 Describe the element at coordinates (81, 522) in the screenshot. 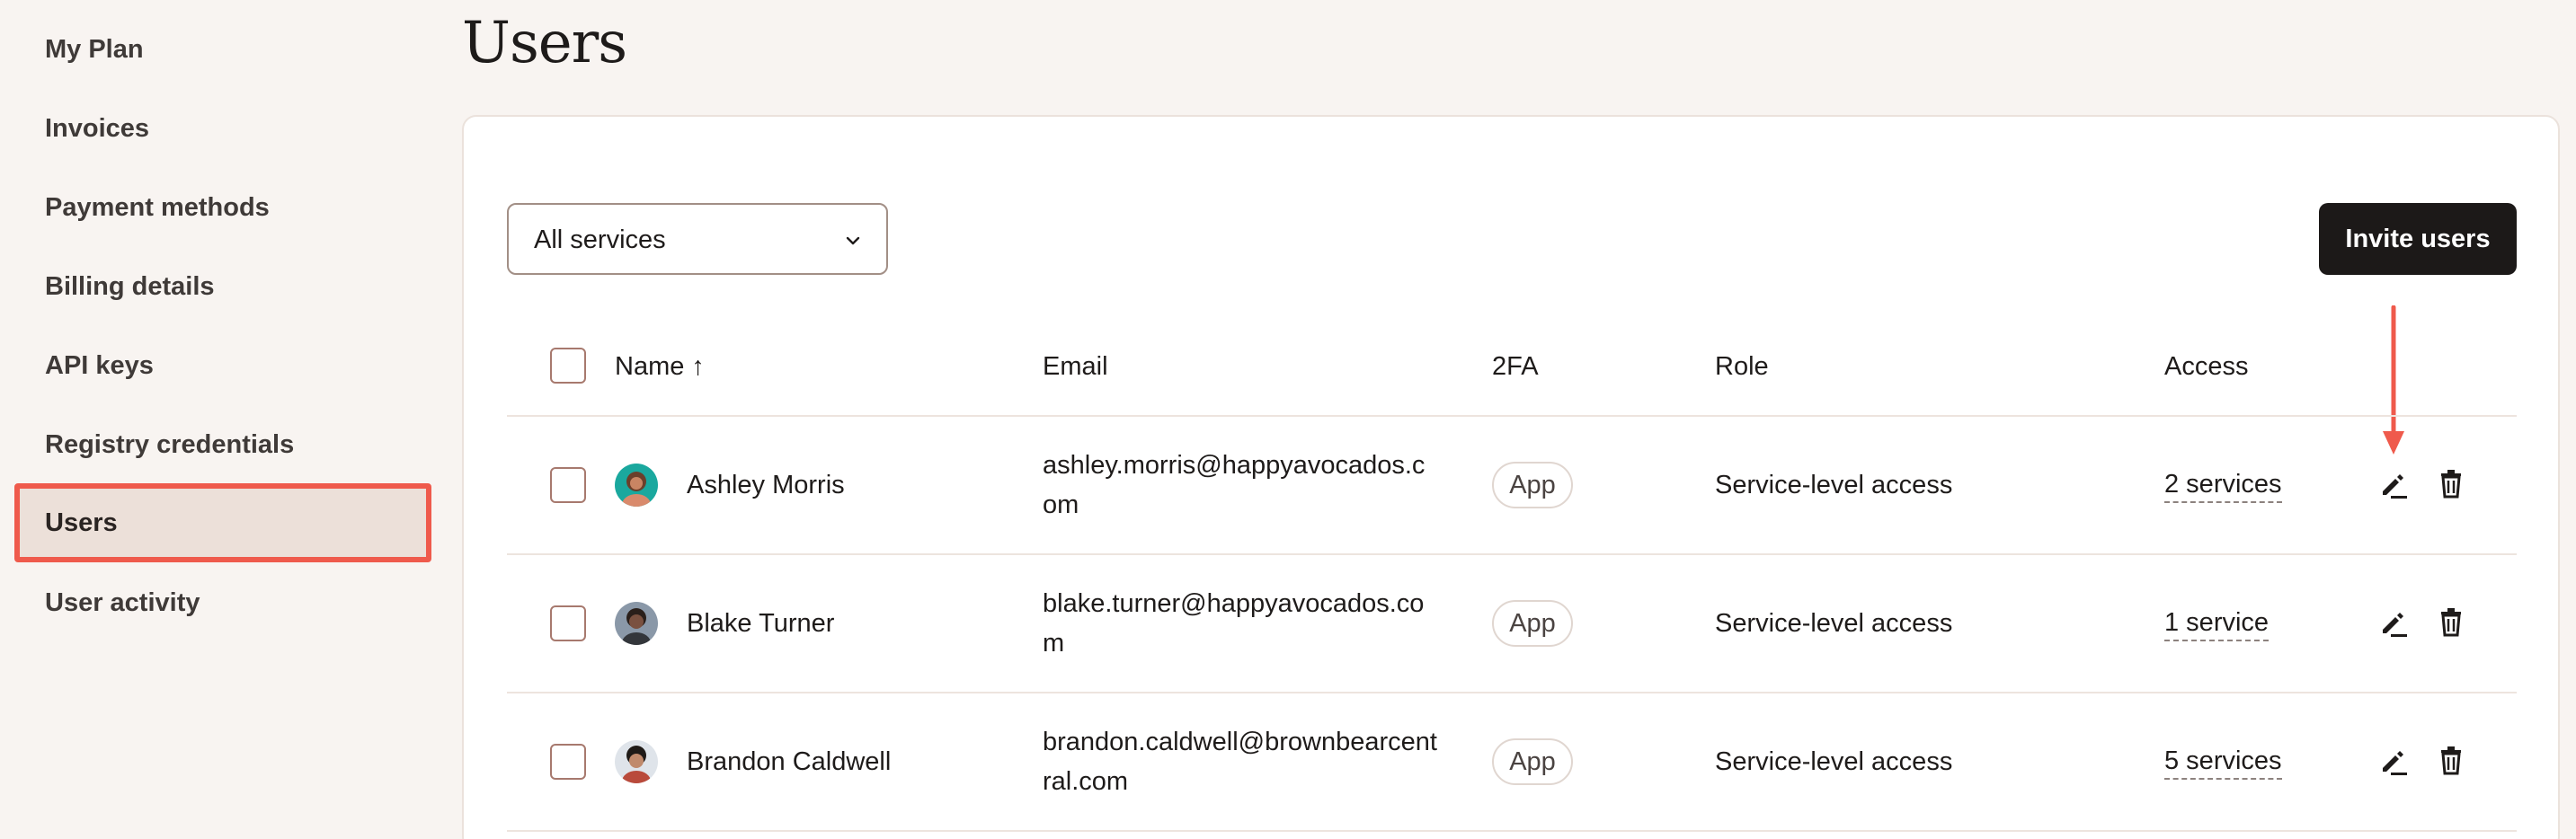

I see `sidebar-item-users-label: Users` at that location.